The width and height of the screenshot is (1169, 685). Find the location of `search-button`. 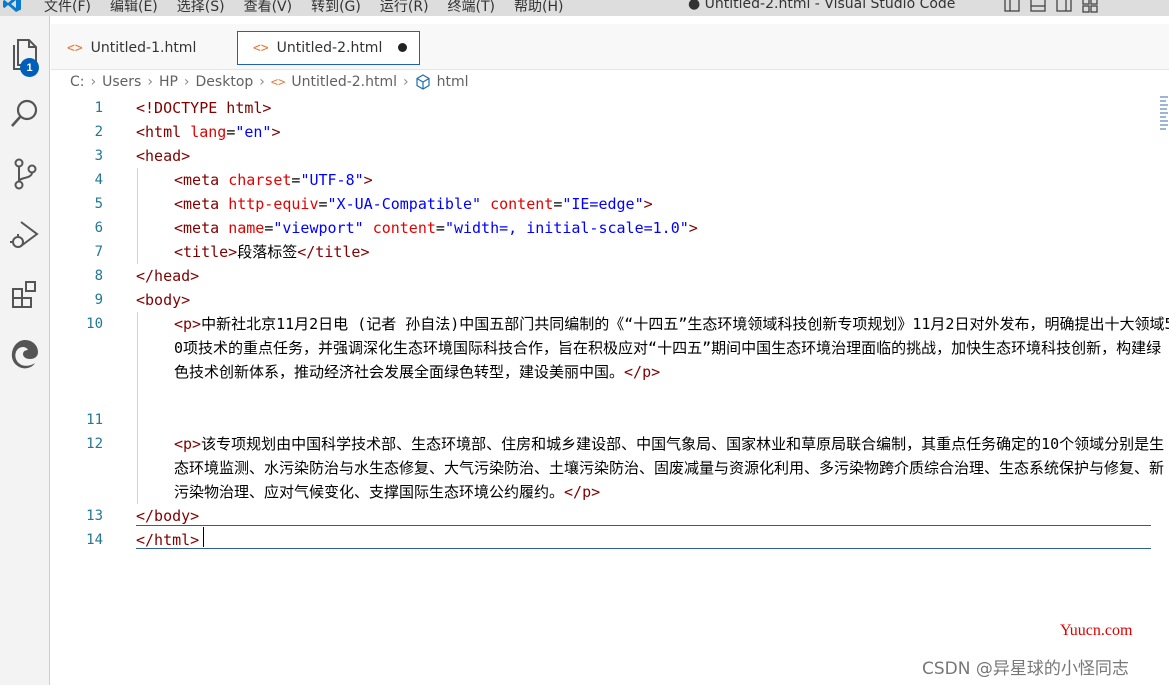

search-button is located at coordinates (25, 114).